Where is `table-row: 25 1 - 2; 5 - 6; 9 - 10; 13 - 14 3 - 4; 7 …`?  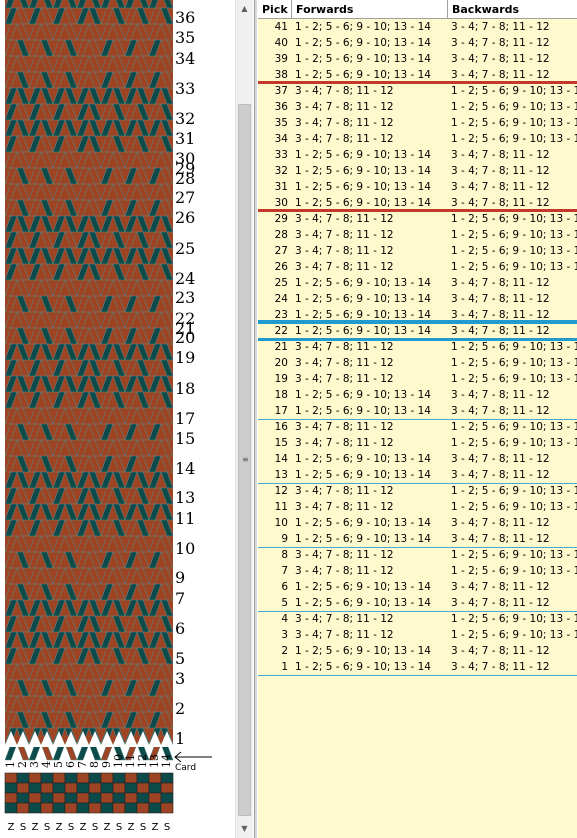
table-row: 25 1 - 2; 5 - 6; 9 - 10; 13 - 14 3 - 4; 7 … is located at coordinates (417, 283).